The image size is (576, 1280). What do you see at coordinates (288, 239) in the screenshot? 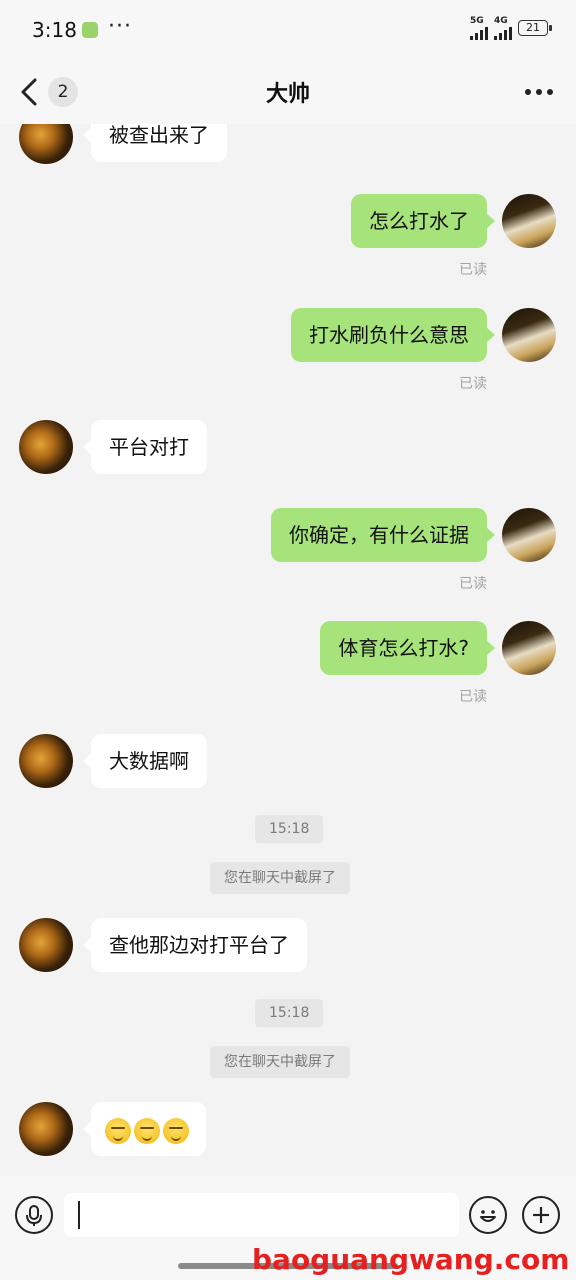
I see `message-row: 怎么打水了 已读` at bounding box center [288, 239].